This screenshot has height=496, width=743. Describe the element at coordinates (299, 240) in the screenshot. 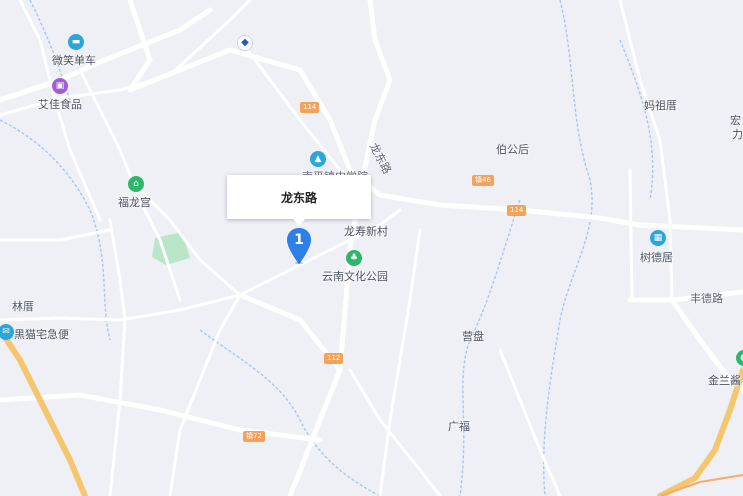

I see `marker-number: 1` at that location.